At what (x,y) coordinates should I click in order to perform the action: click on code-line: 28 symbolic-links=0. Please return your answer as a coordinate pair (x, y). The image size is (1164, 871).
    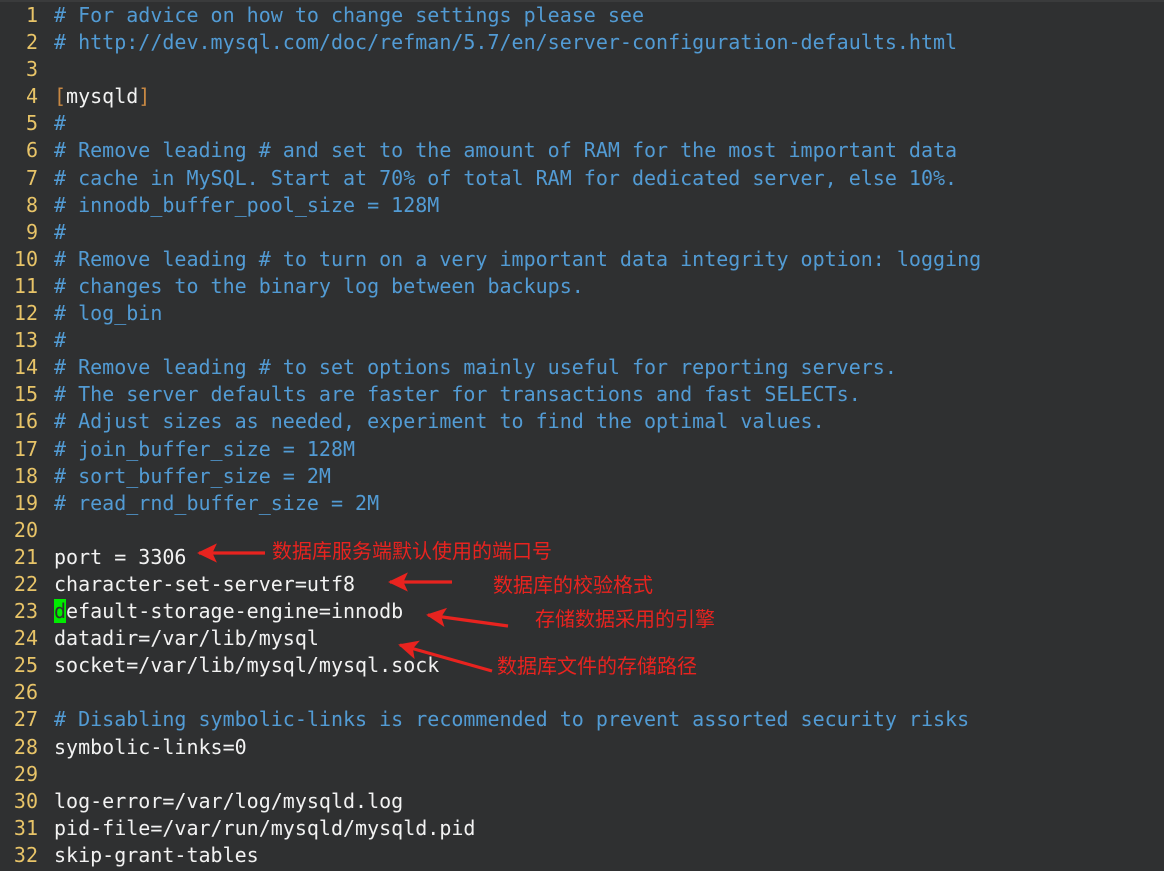
    Looking at the image, I should click on (582, 747).